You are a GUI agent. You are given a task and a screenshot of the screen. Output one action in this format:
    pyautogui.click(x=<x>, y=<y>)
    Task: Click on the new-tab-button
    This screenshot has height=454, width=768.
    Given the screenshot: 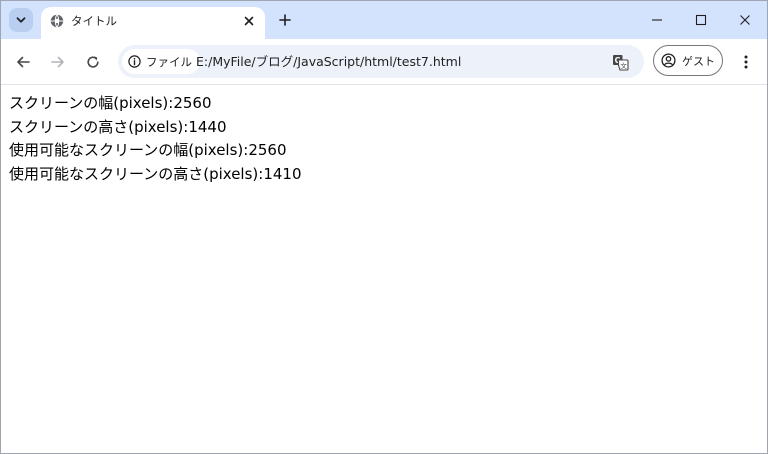 What is the action you would take?
    pyautogui.click(x=285, y=20)
    